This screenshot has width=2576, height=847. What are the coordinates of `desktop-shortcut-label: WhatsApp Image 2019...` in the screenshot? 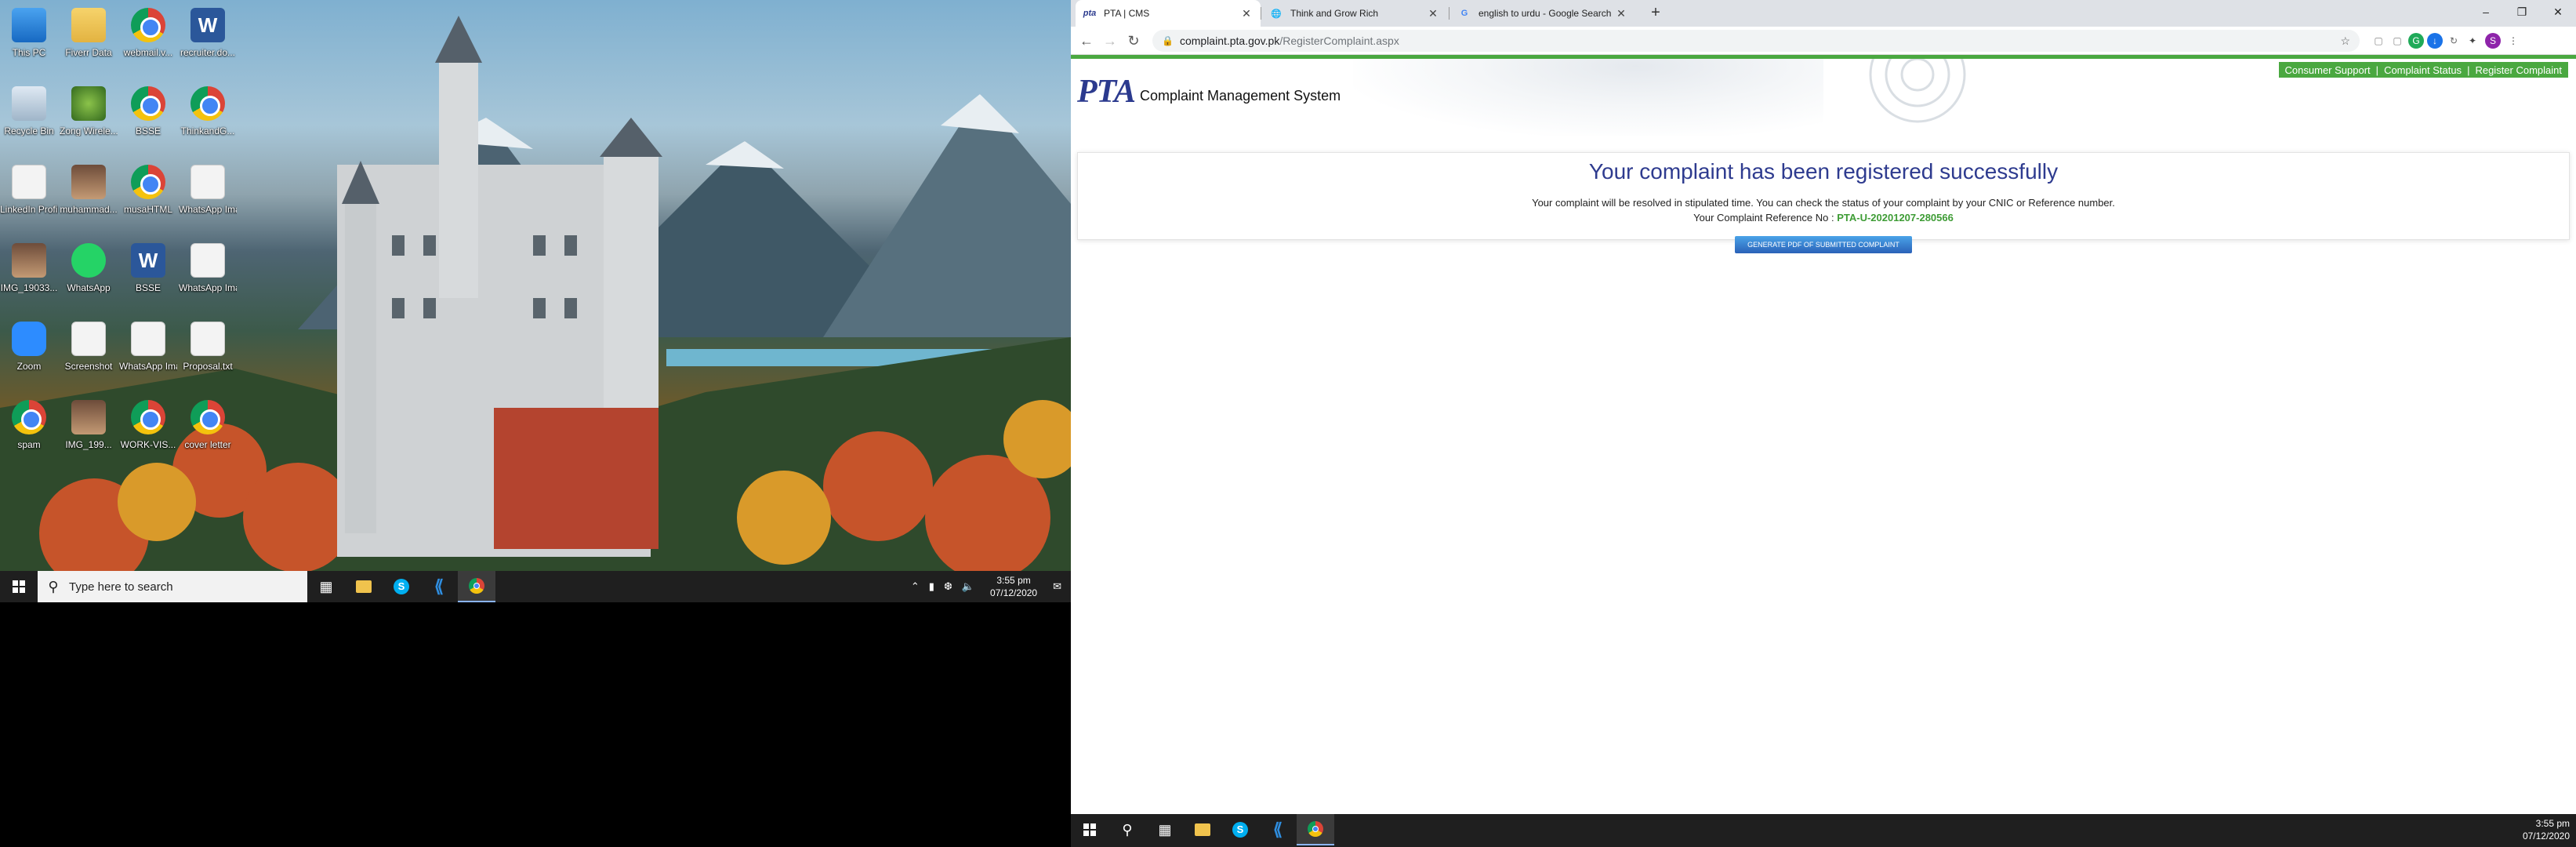 It's located at (208, 287).